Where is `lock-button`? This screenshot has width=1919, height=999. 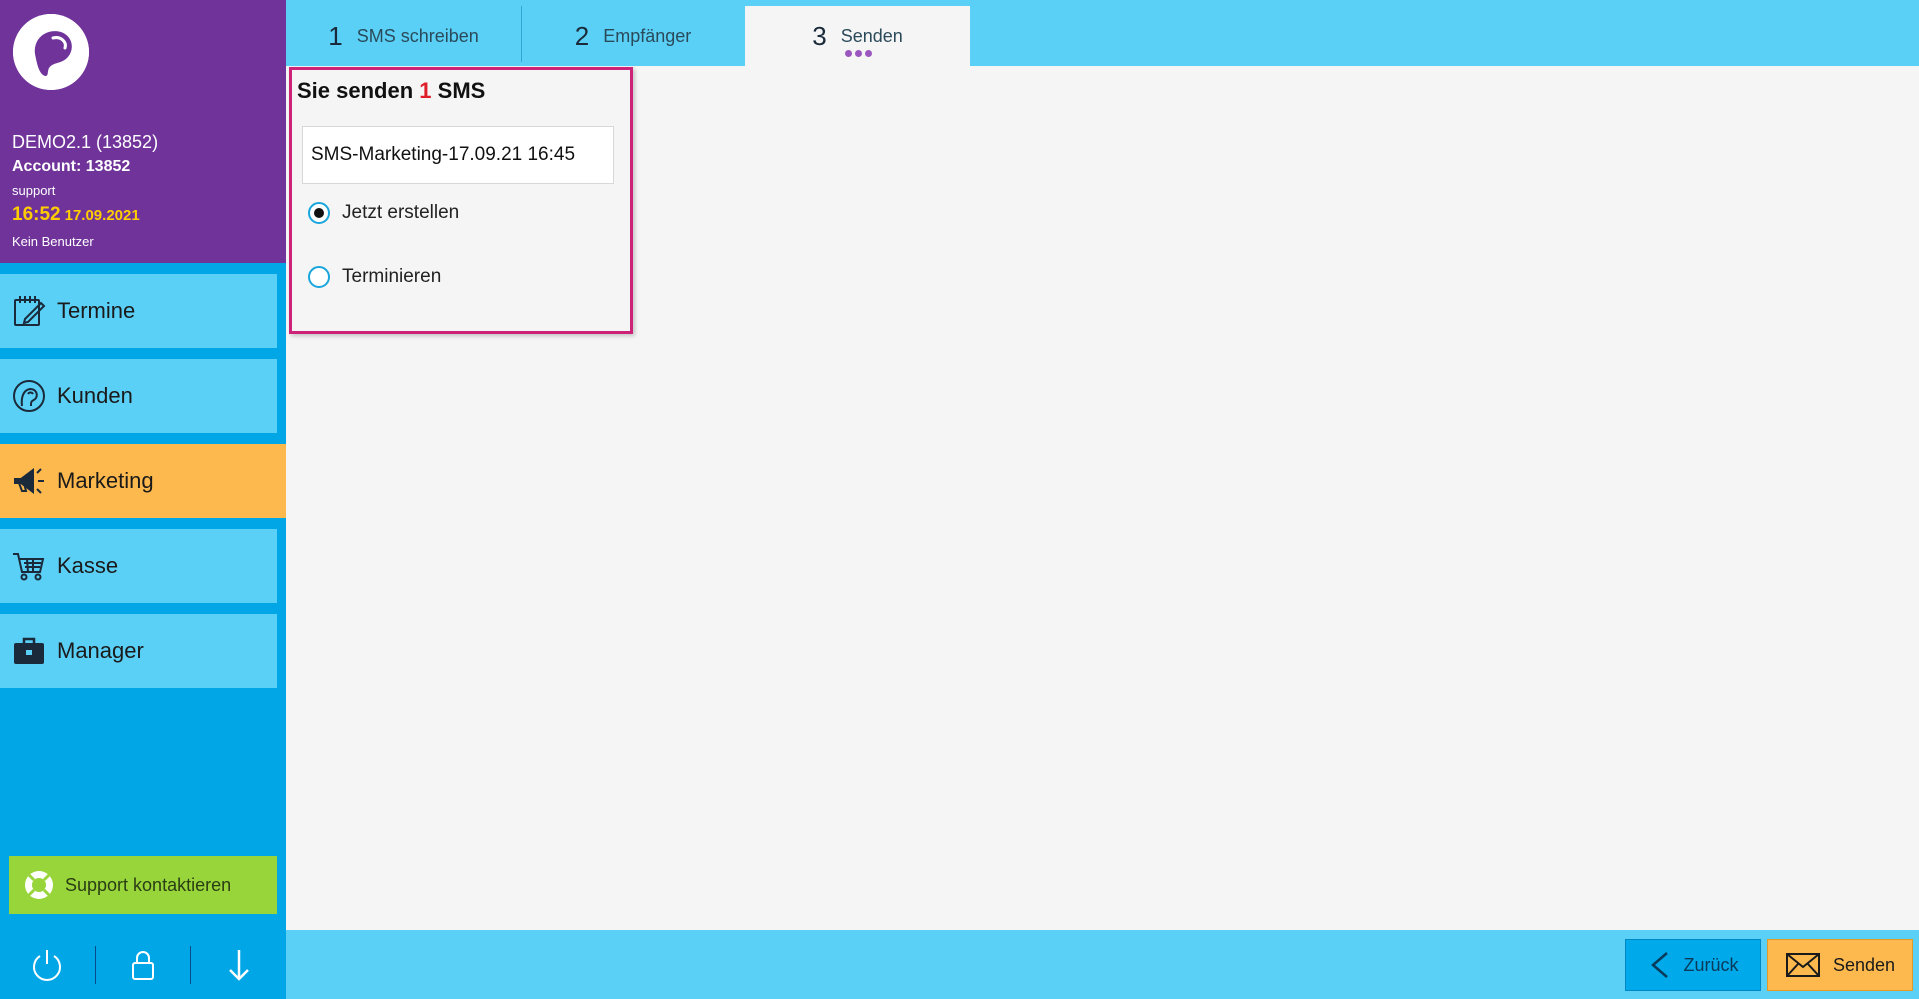
lock-button is located at coordinates (143, 964).